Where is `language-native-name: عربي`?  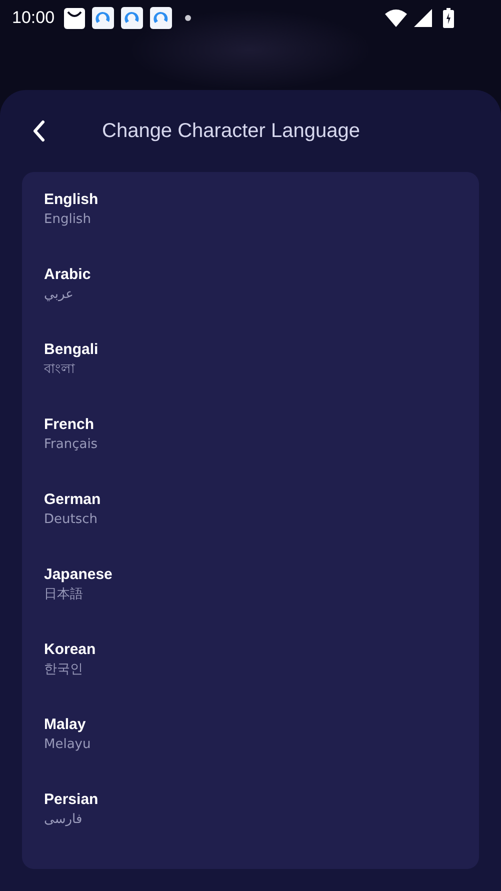 language-native-name: عربي is located at coordinates (59, 295).